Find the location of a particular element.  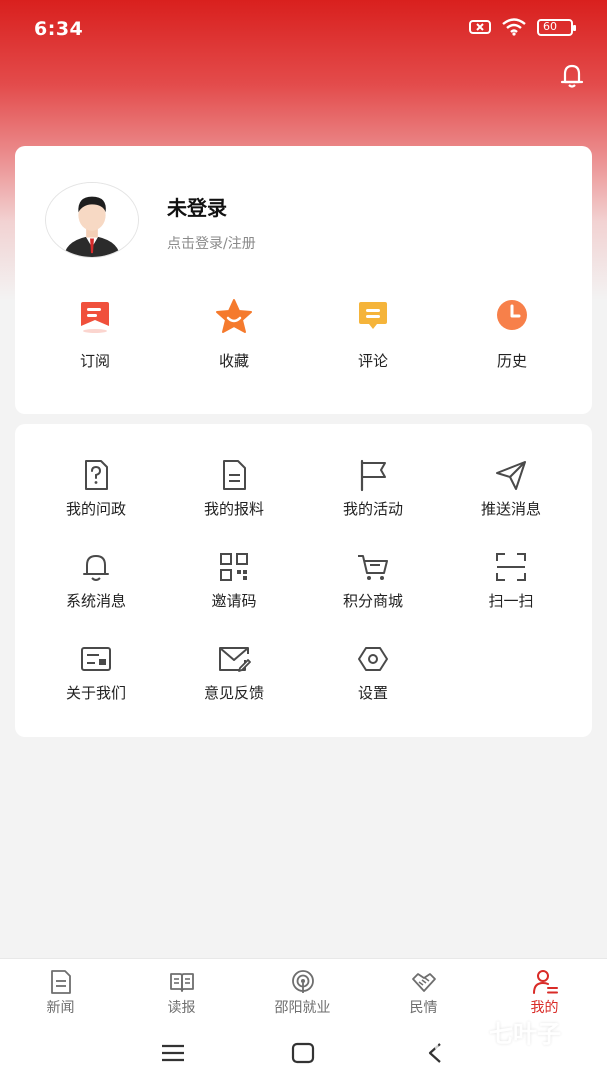

id-card-icon is located at coordinates (96, 659).